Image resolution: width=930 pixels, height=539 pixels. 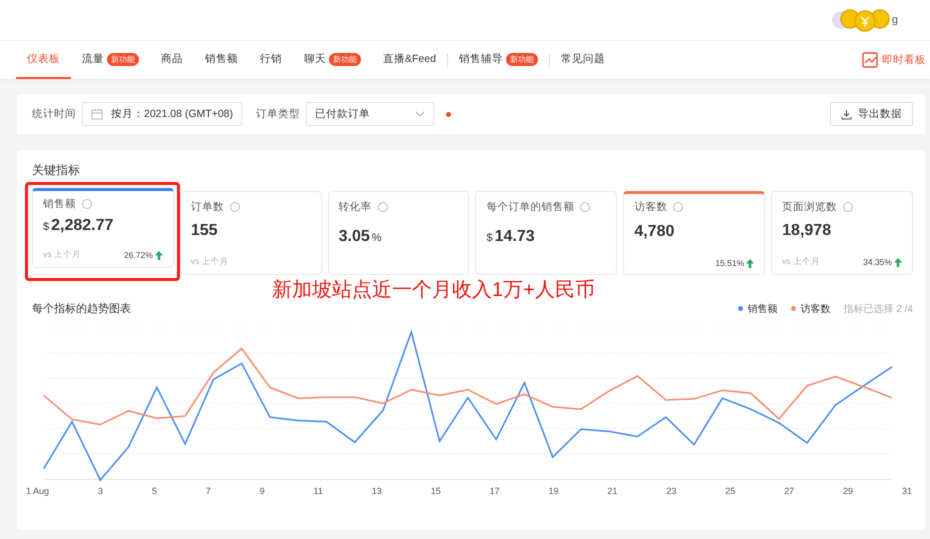 What do you see at coordinates (271, 60) in the screenshot?
I see `nav-tab: 行销` at bounding box center [271, 60].